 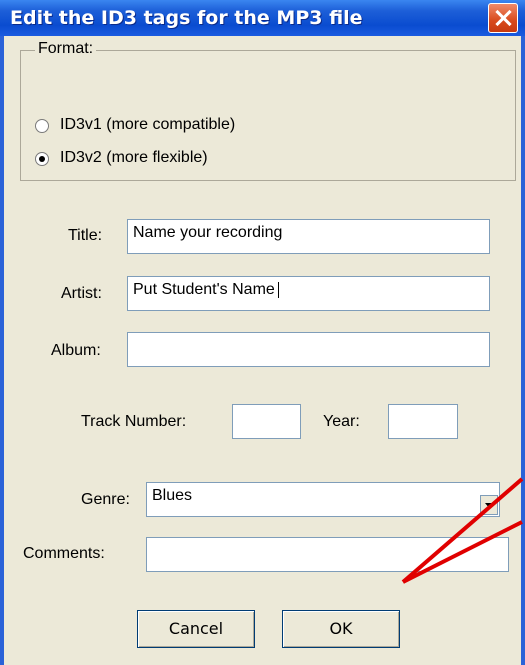 I want to click on track-number-input, so click(x=266, y=421).